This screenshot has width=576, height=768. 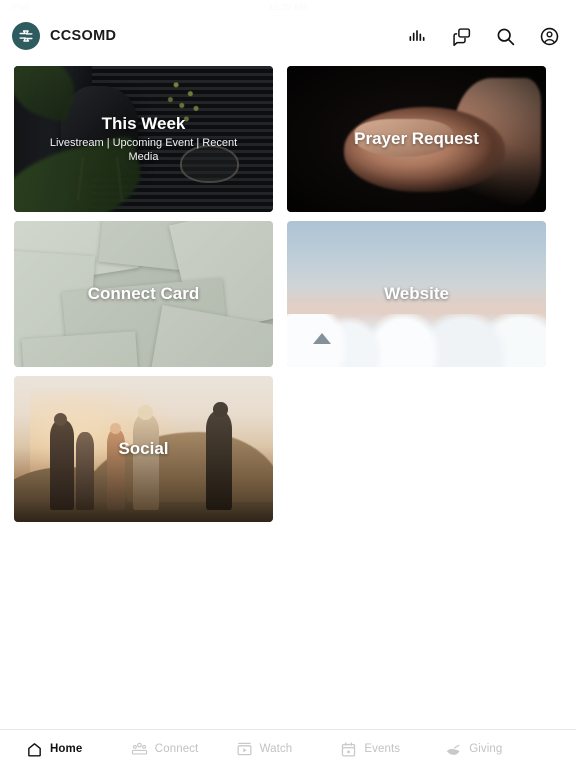 What do you see at coordinates (244, 749) in the screenshot?
I see `video-icon` at bounding box center [244, 749].